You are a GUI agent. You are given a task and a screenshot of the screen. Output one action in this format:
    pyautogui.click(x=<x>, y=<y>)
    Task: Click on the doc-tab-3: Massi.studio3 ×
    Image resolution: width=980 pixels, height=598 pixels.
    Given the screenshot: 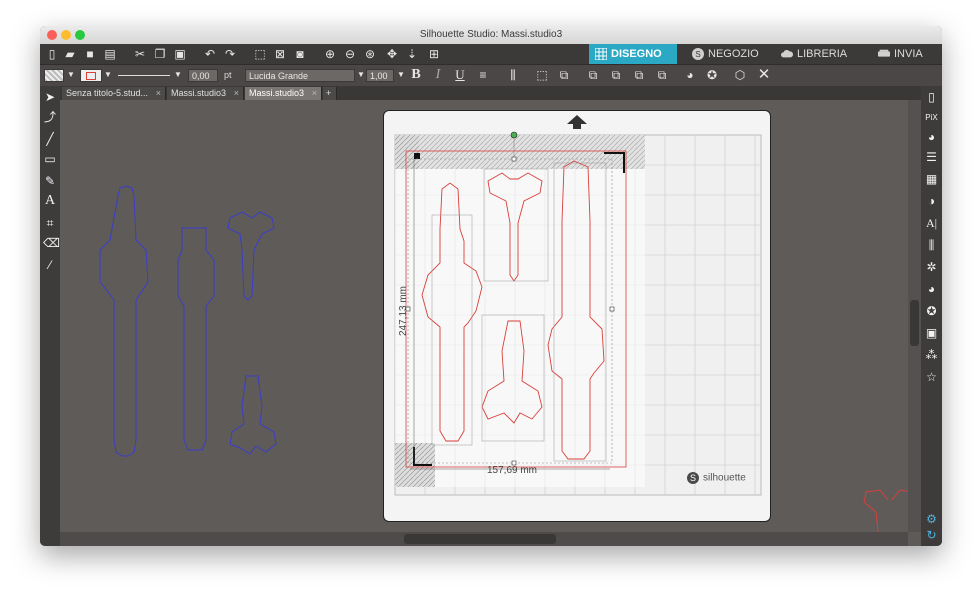 What is the action you would take?
    pyautogui.click(x=283, y=93)
    